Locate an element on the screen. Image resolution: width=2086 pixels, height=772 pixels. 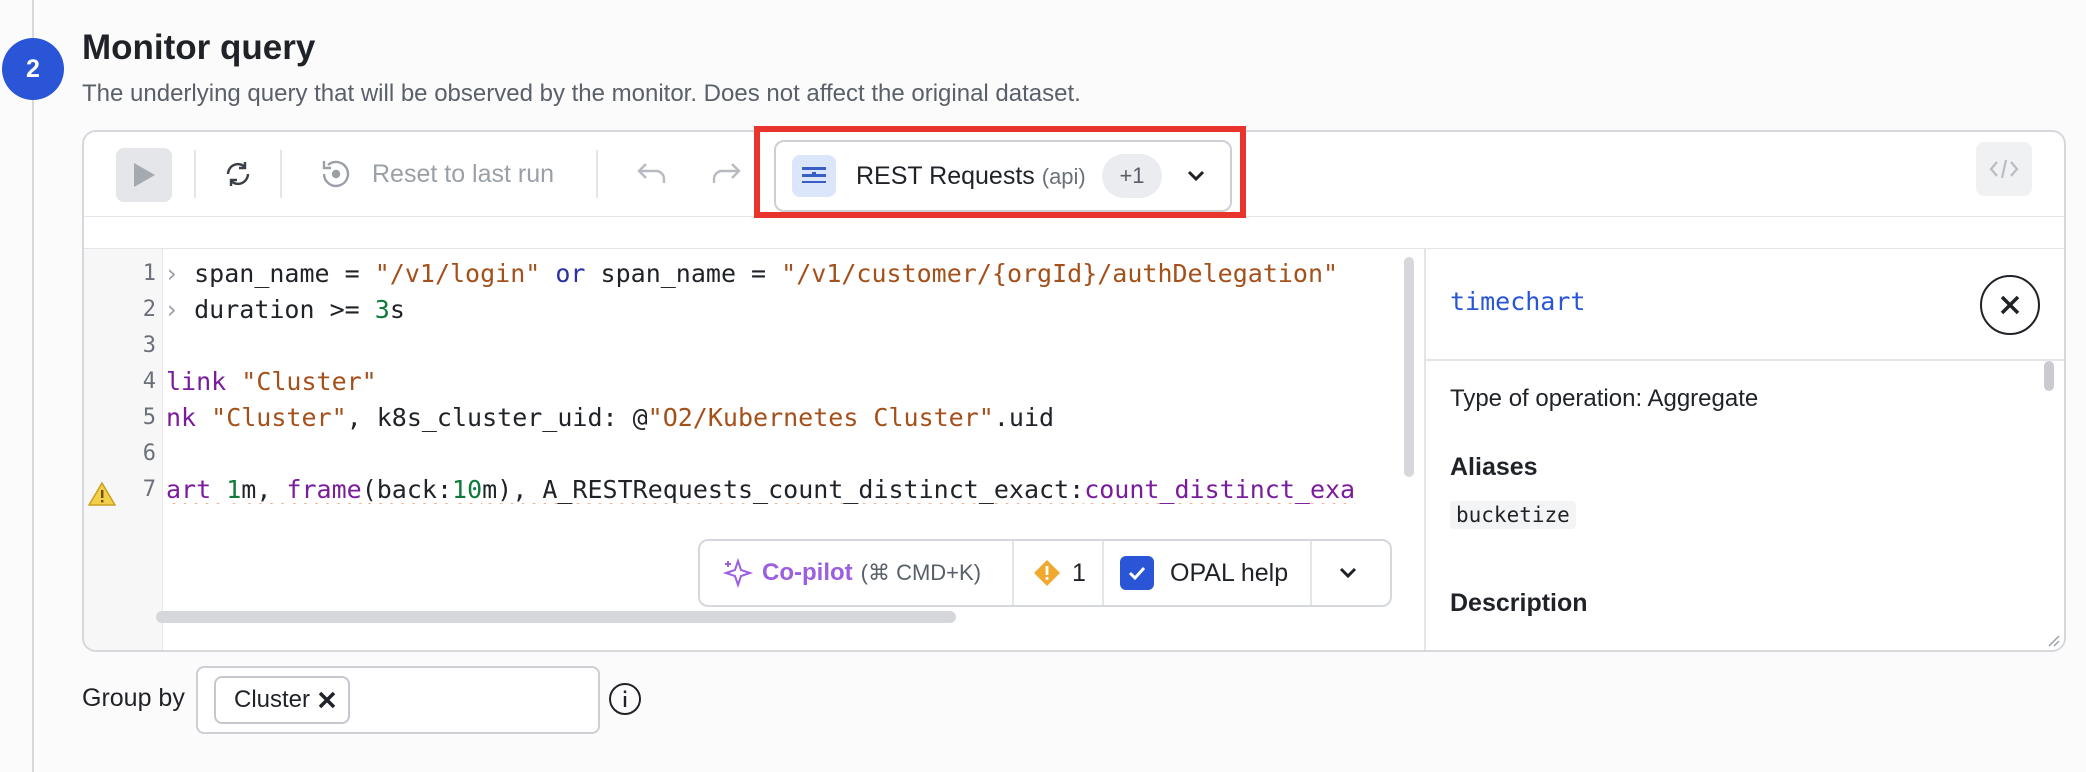
line-number: 3 is located at coordinates (149, 345).